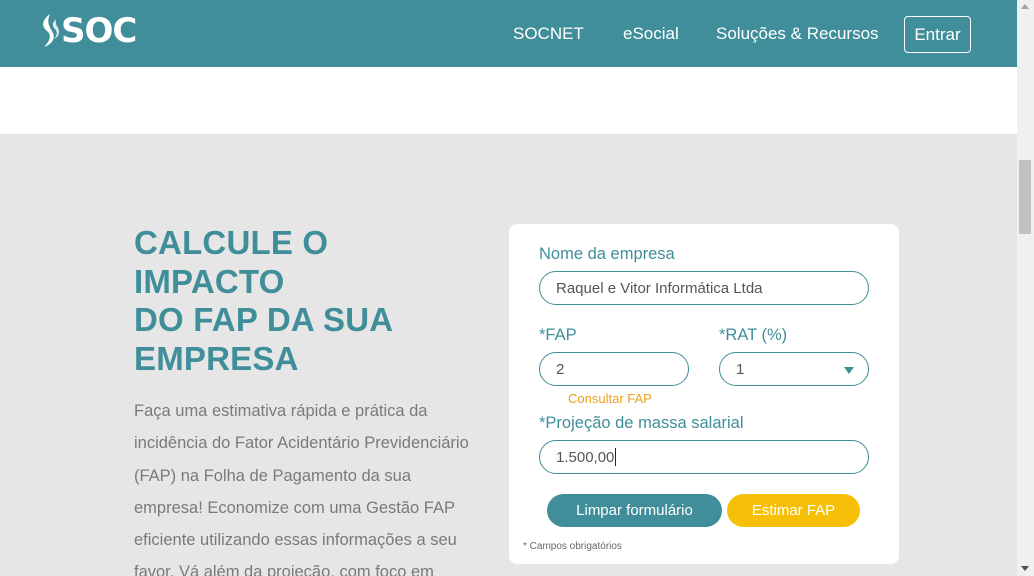 The height and width of the screenshot is (576, 1034). Describe the element at coordinates (99, 31) in the screenshot. I see `logo-text: SOC` at that location.